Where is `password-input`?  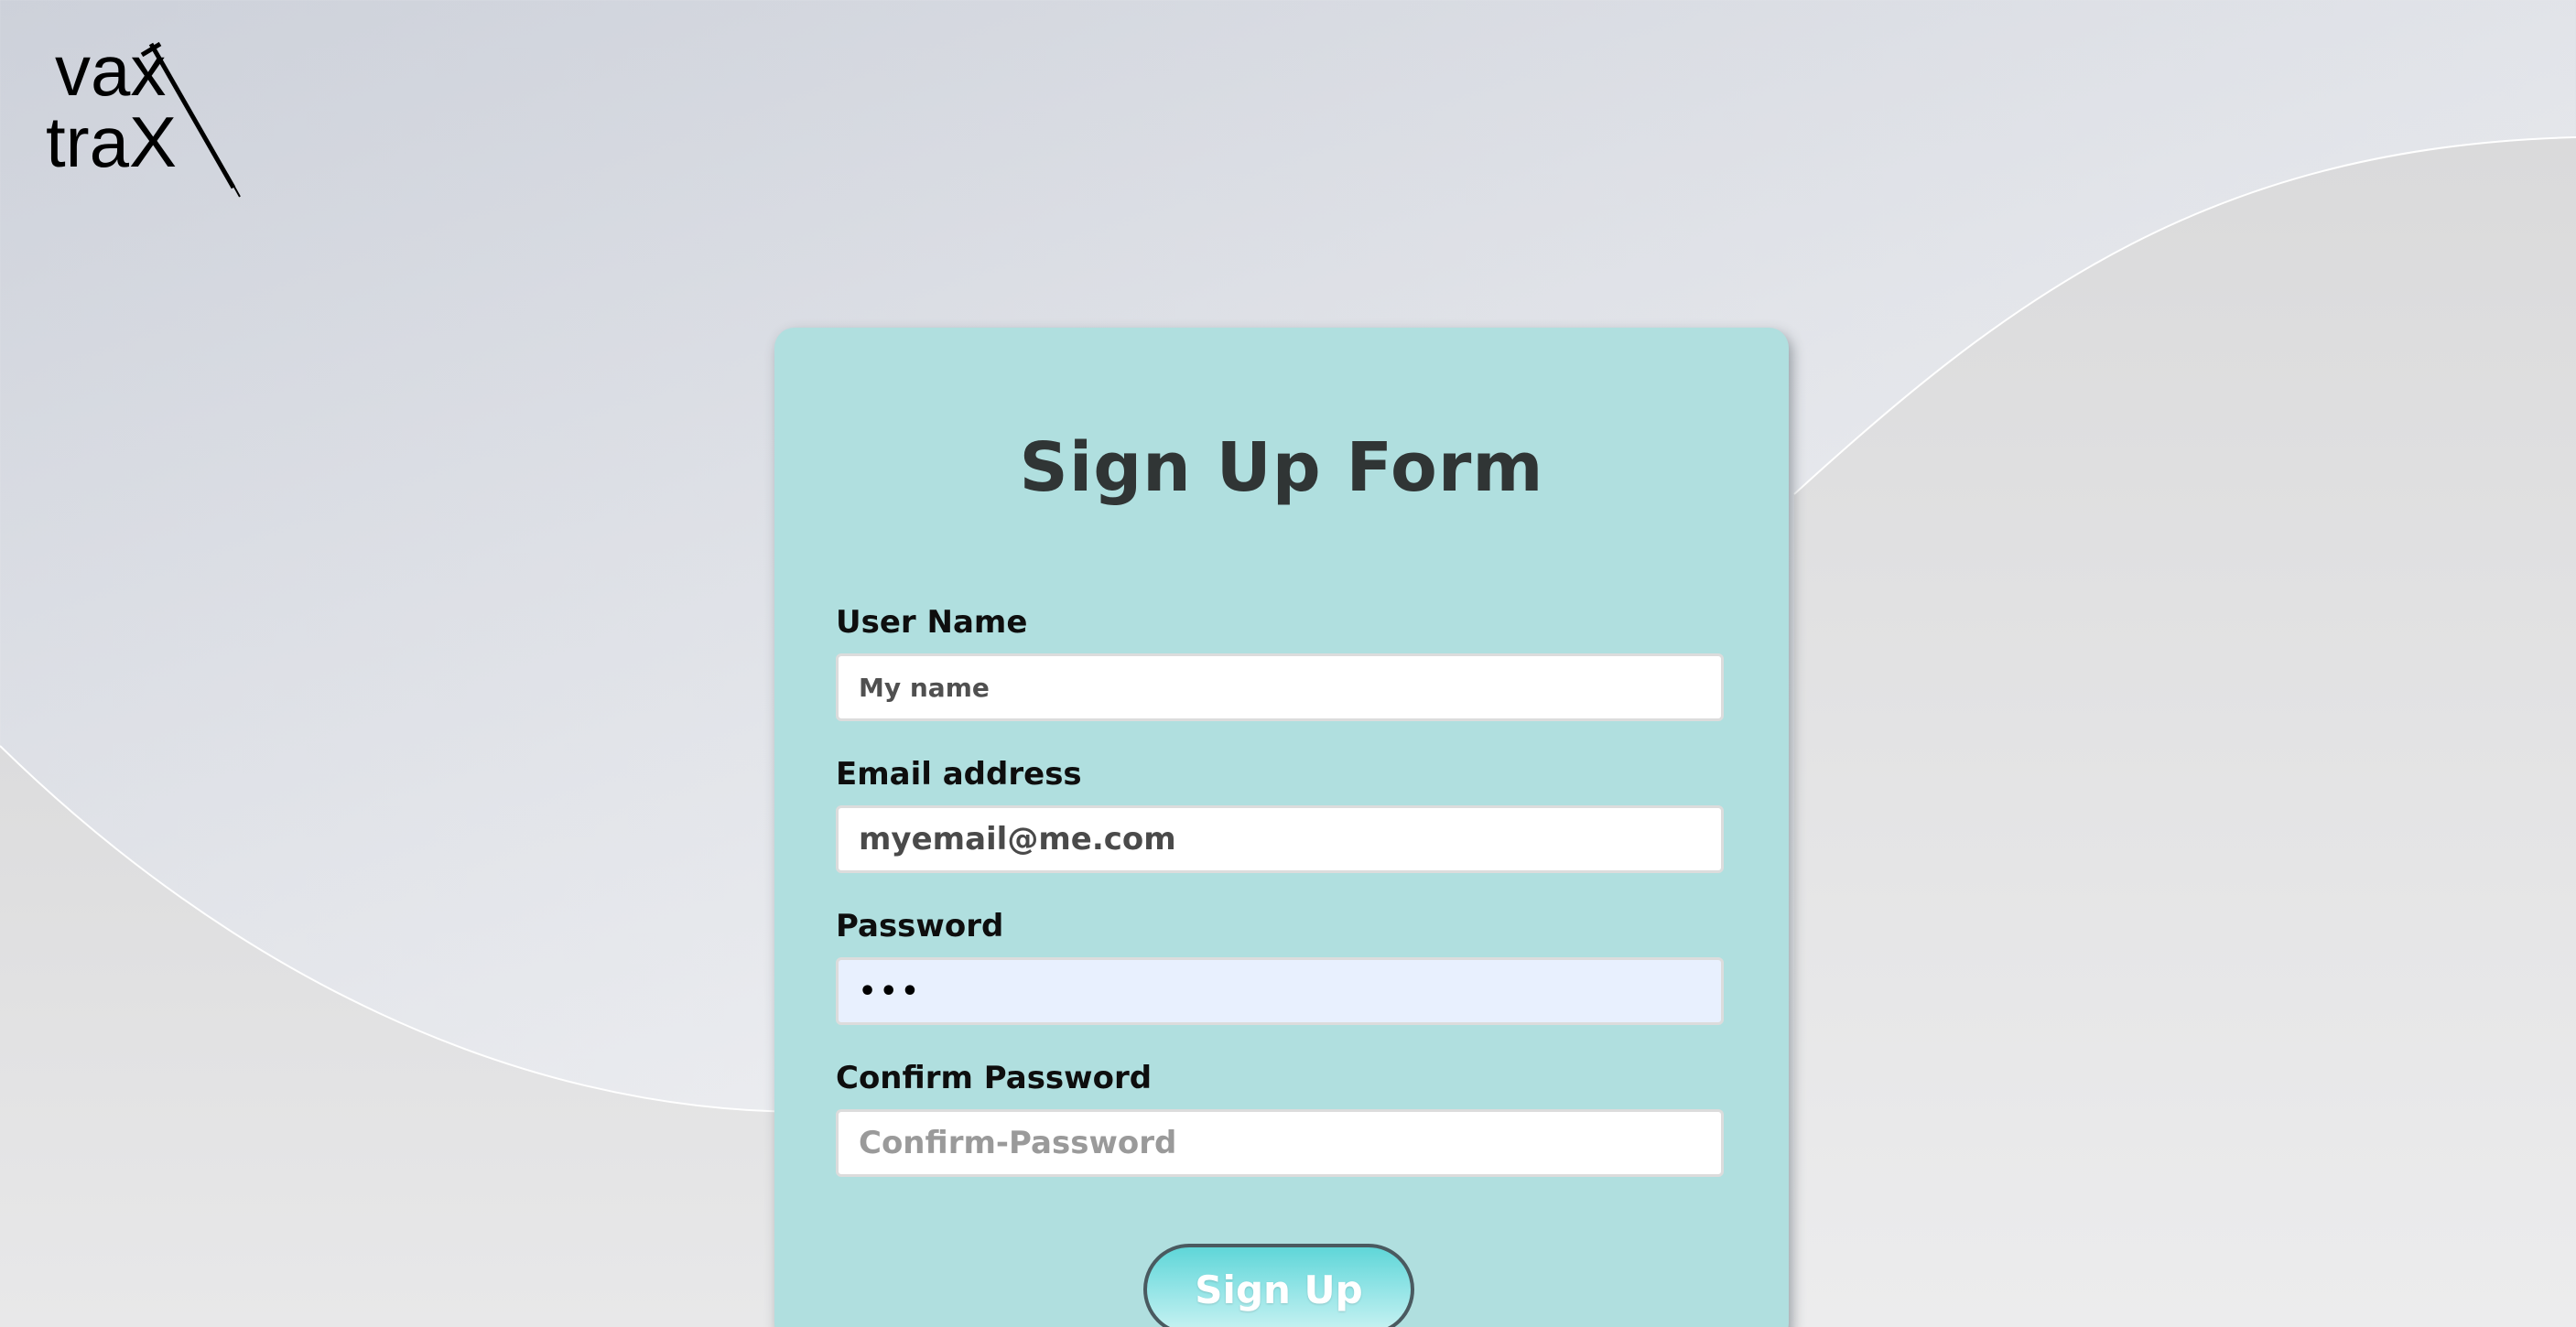 password-input is located at coordinates (1280, 991).